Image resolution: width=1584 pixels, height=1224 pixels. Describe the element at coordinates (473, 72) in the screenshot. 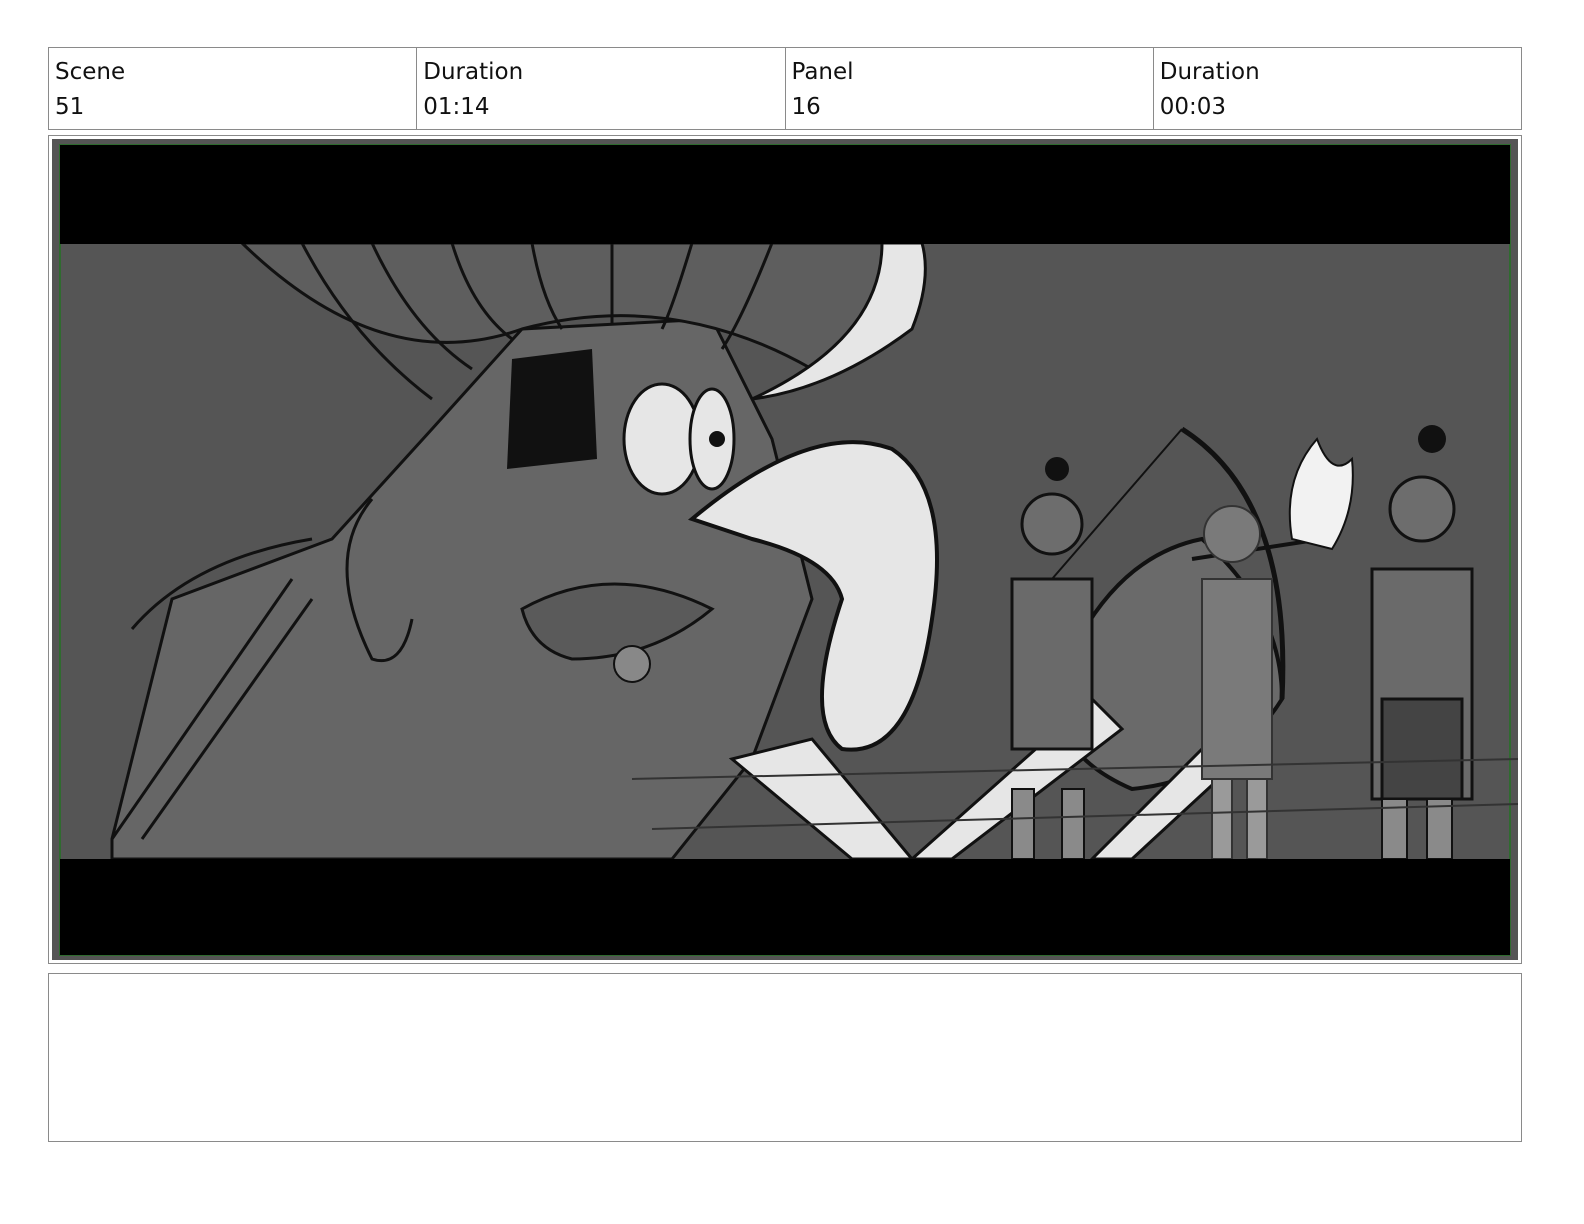

I see `scene-duration-label: Duration` at that location.